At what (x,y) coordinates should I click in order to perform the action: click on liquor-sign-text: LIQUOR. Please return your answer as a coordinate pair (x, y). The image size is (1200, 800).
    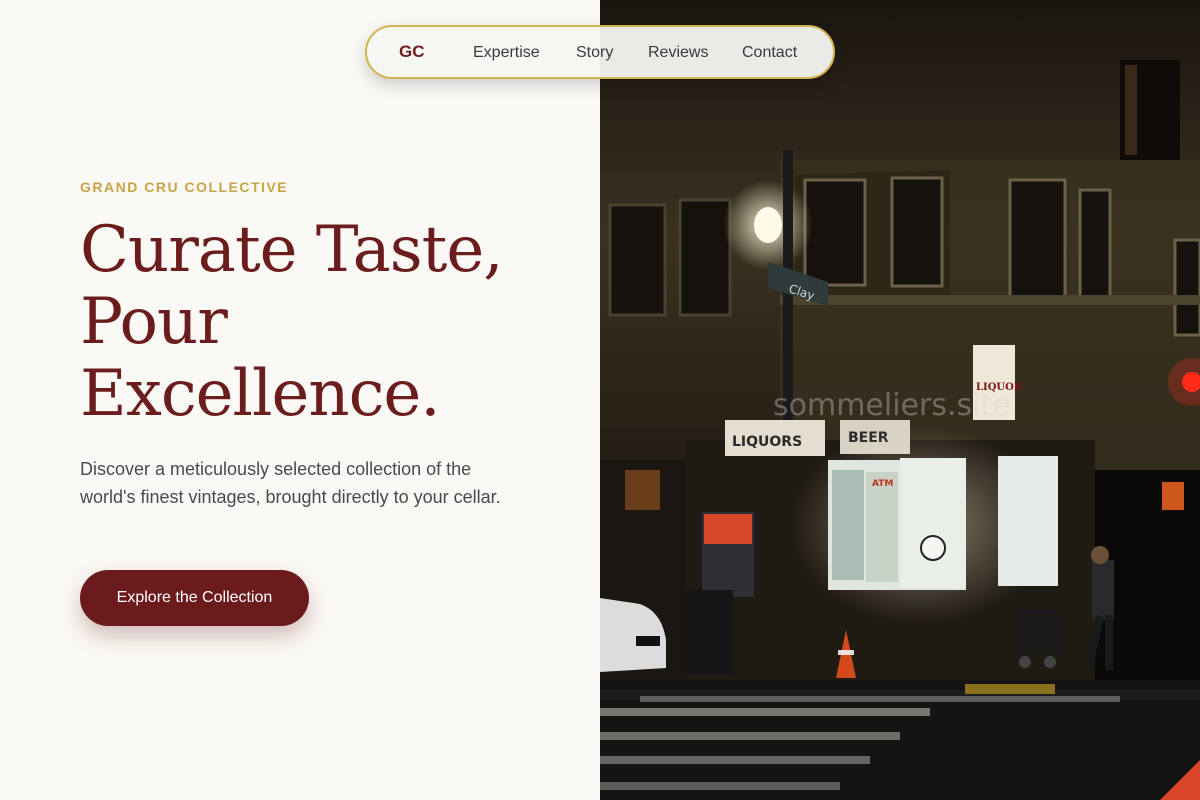
    Looking at the image, I should click on (999, 387).